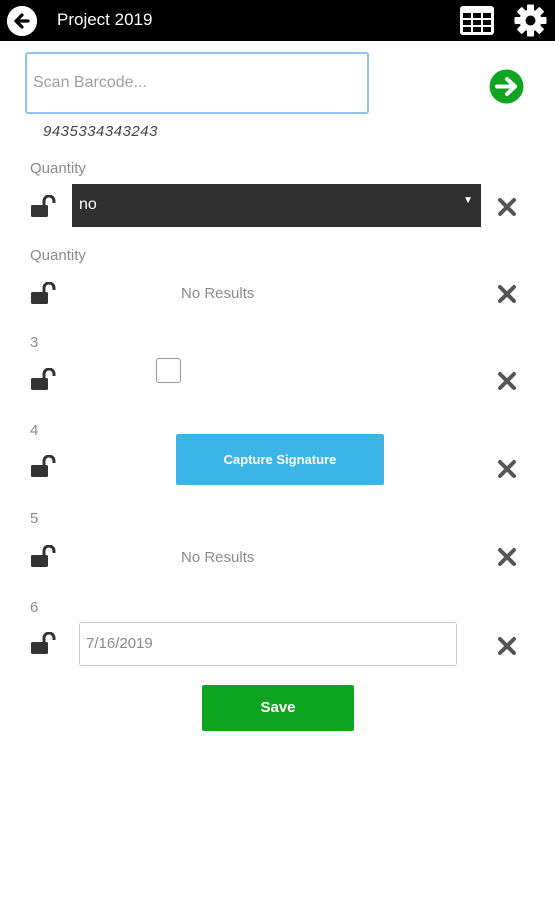  I want to click on quantity-select: no ▼, so click(276, 205).